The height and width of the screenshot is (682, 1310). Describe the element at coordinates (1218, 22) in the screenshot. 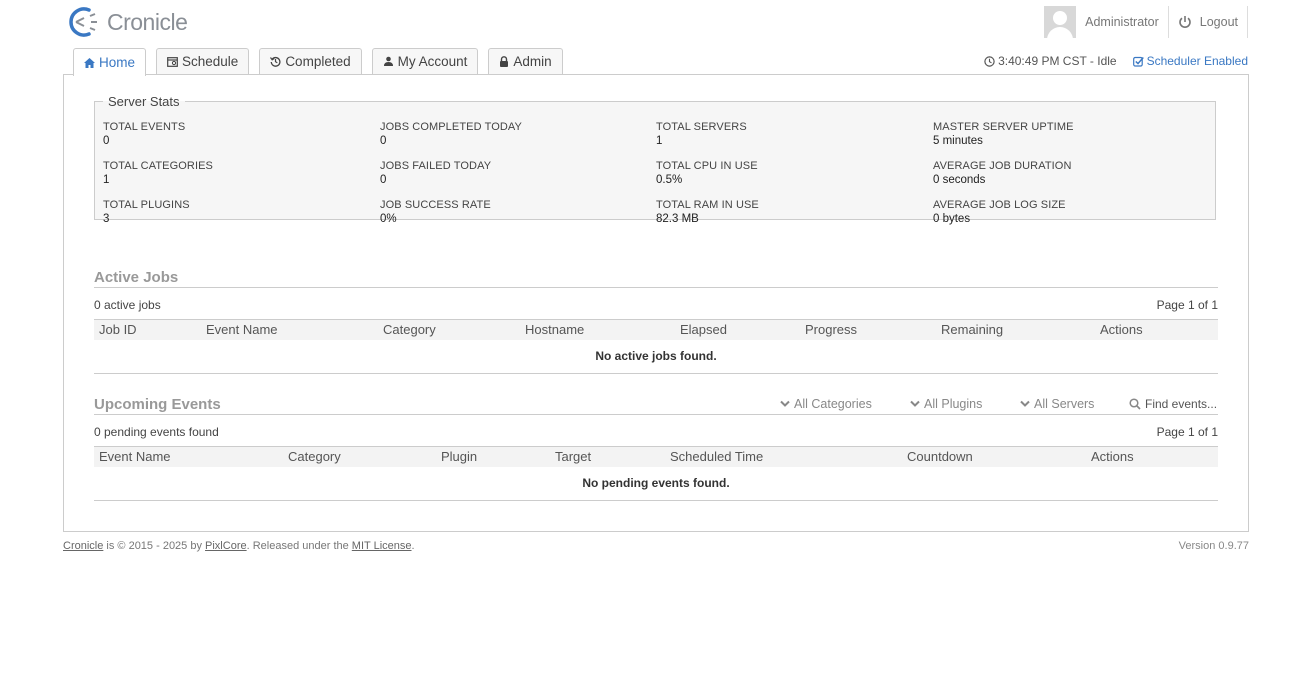

I see `logout-label: Logout` at that location.